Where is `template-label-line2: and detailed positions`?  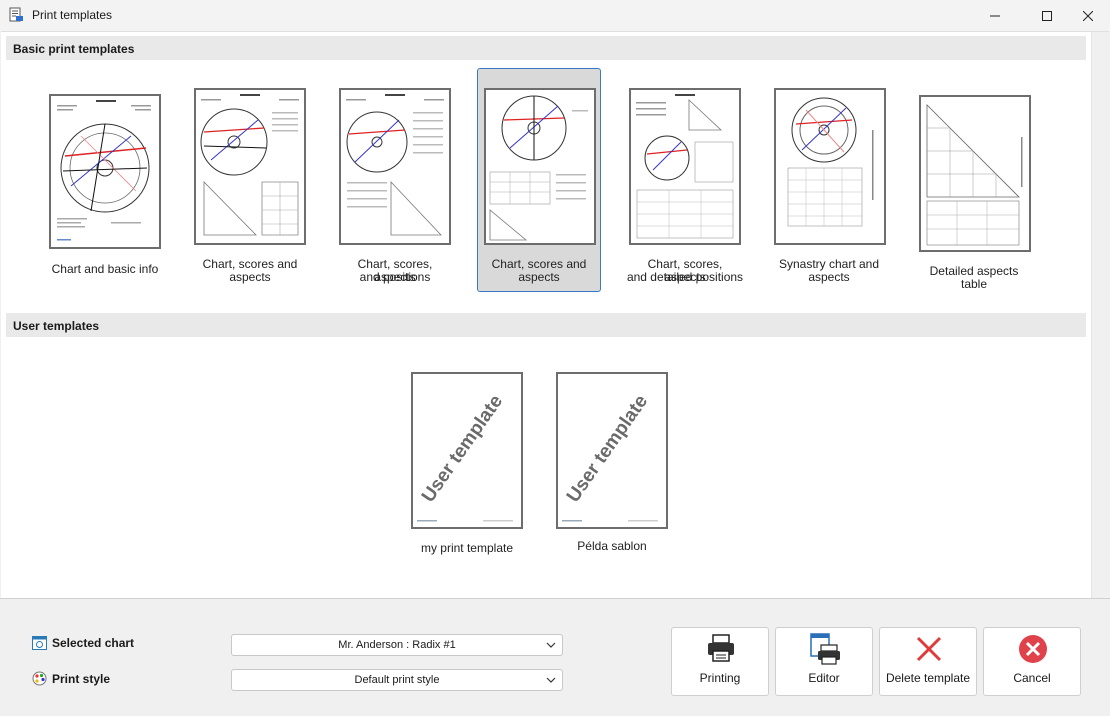
template-label-line2: and detailed positions is located at coordinates (685, 277).